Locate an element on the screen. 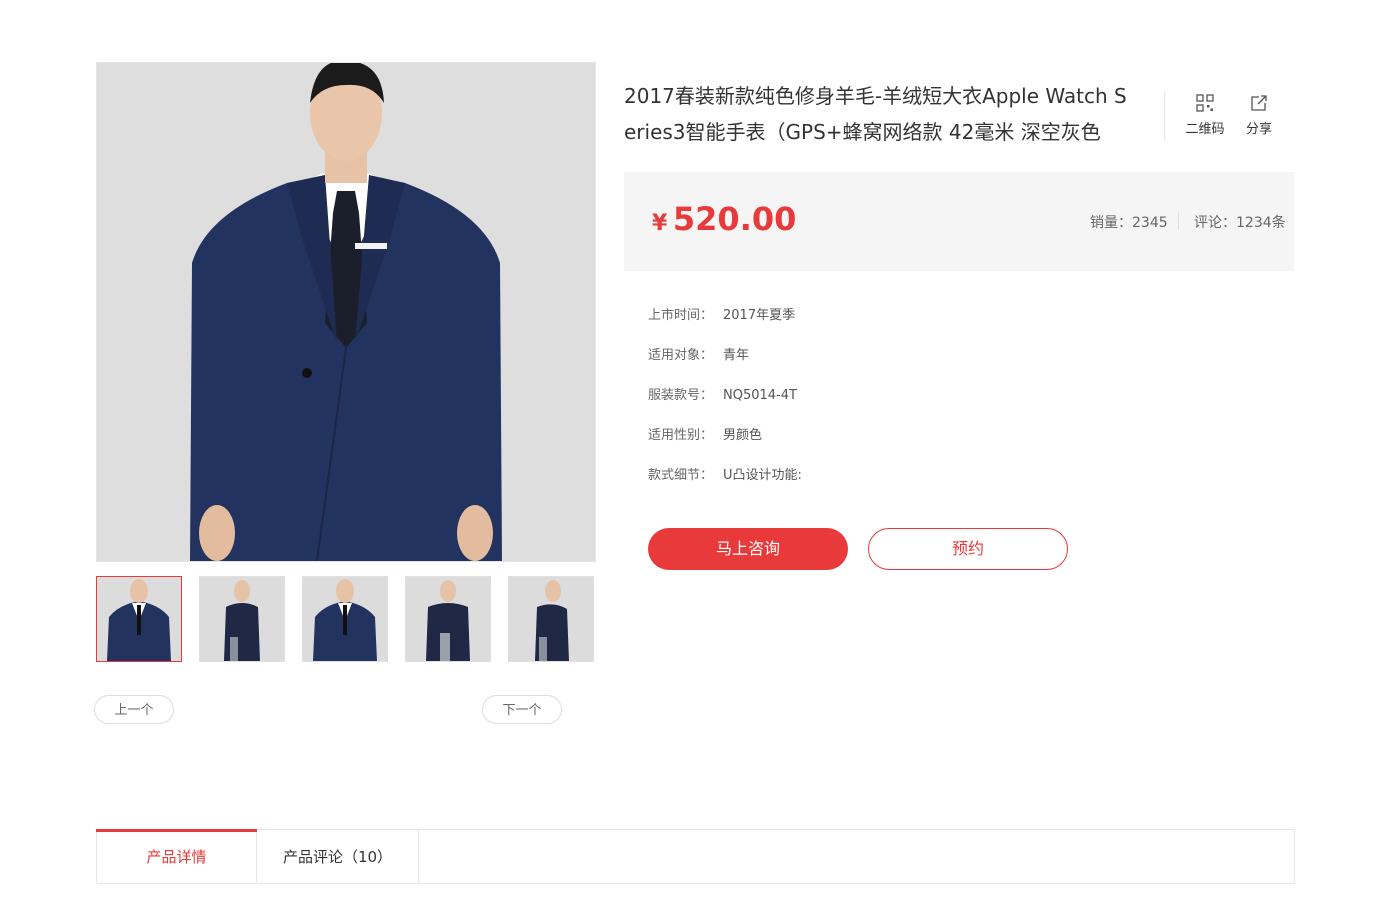 This screenshot has height=901, width=1400. attribute-label: 上市时间： is located at coordinates (681, 315).